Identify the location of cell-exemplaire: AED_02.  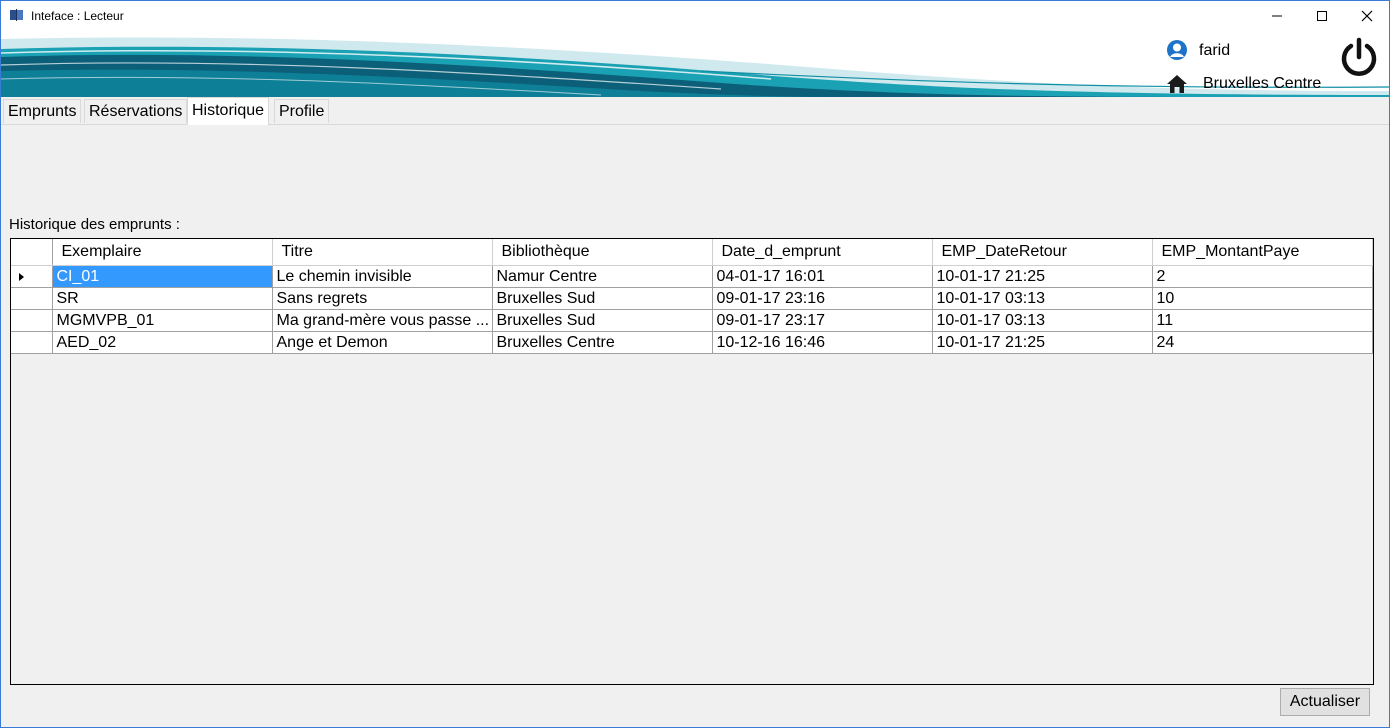
(162, 342).